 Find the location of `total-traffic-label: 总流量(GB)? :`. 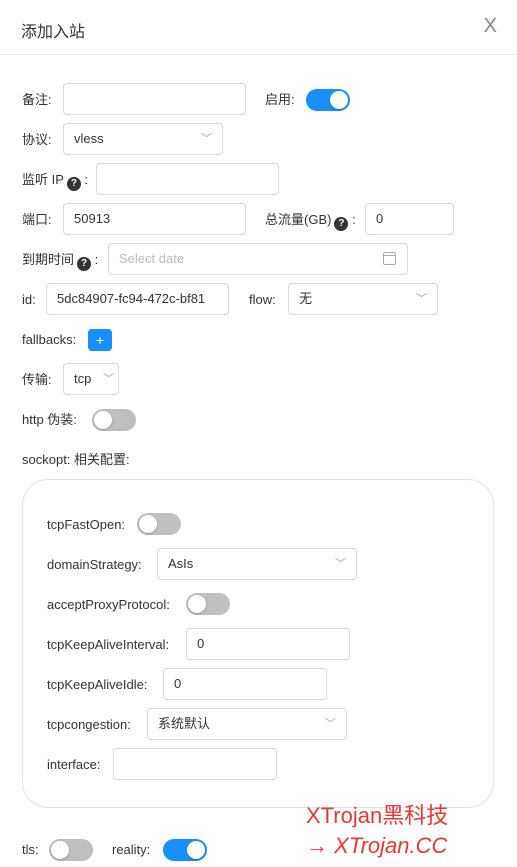

total-traffic-label: 总流量(GB)? : is located at coordinates (310, 221).